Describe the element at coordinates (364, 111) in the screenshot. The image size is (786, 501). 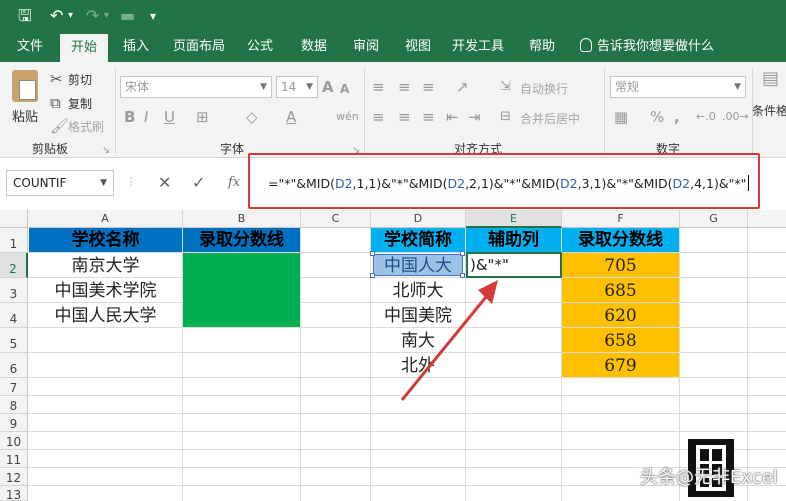
I see `separator` at that location.